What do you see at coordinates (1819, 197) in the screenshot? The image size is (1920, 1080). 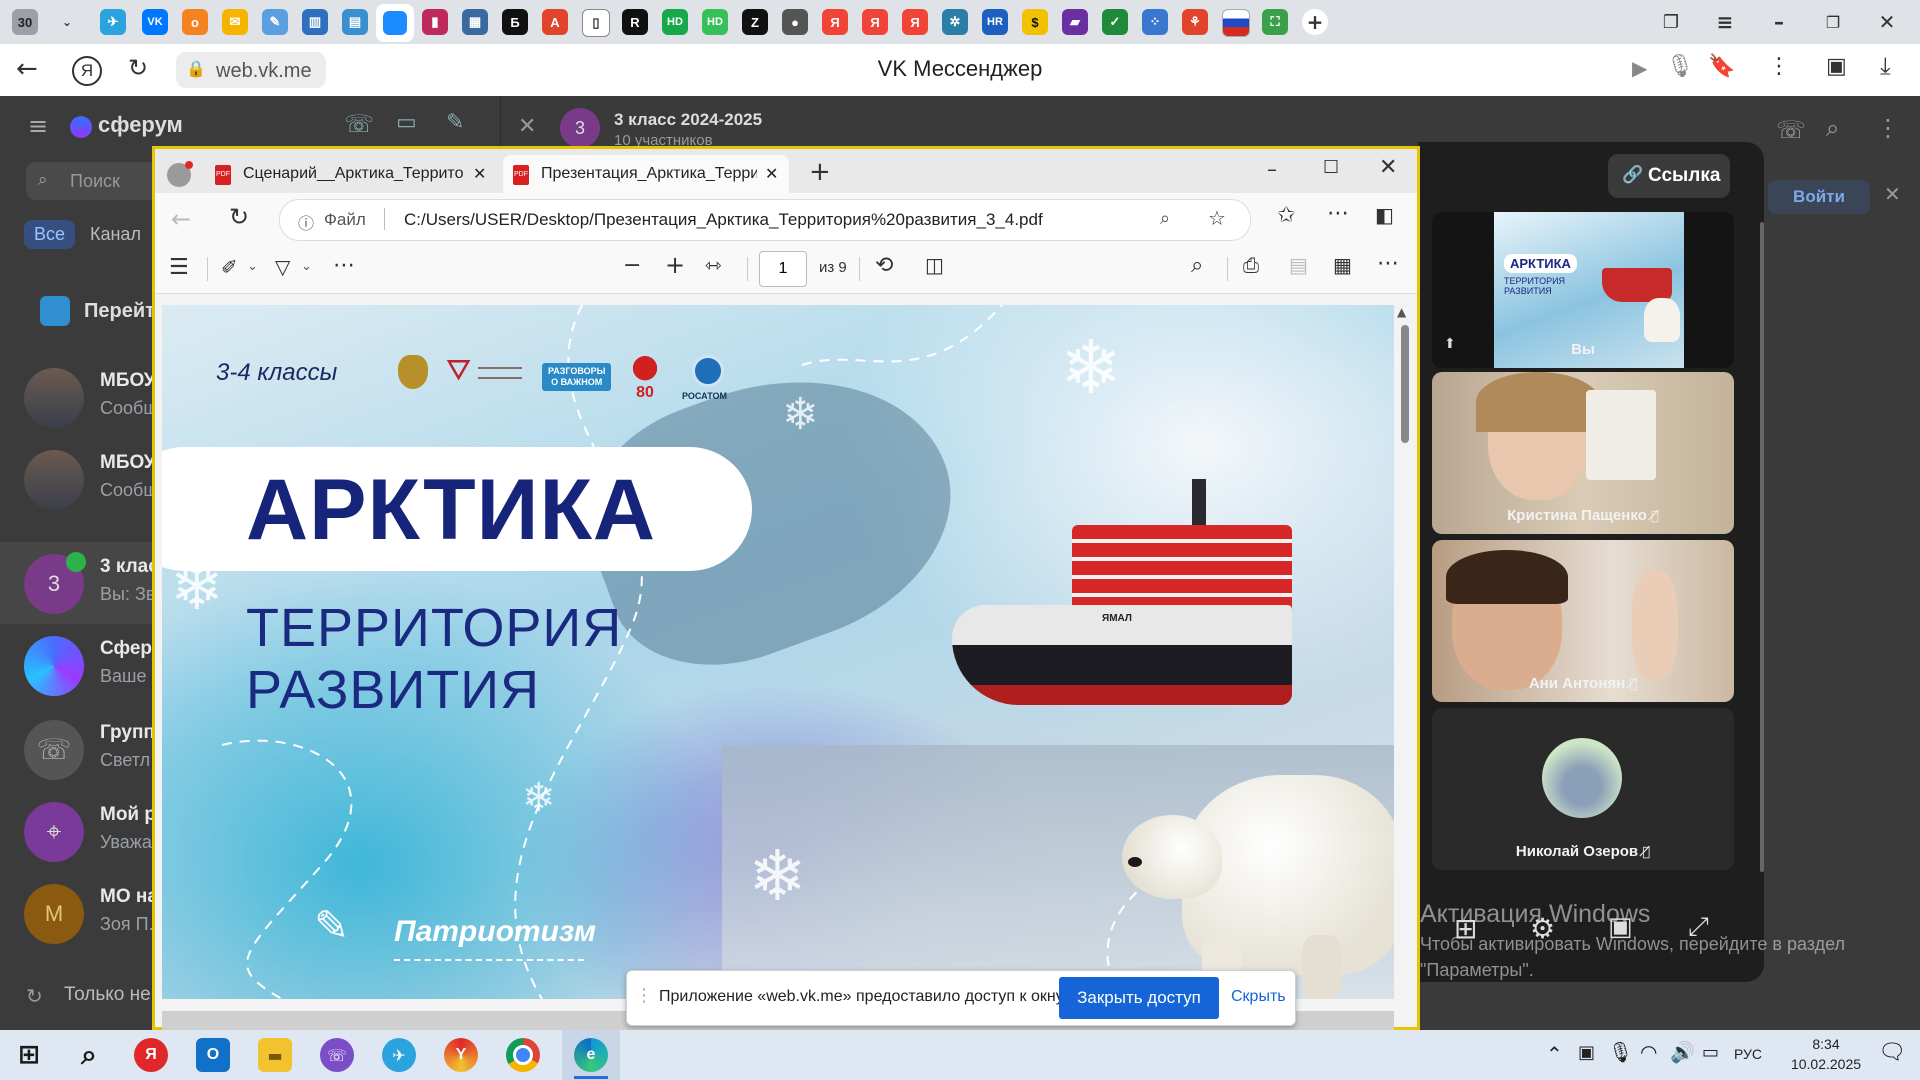 I see `login-button: Войти` at bounding box center [1819, 197].